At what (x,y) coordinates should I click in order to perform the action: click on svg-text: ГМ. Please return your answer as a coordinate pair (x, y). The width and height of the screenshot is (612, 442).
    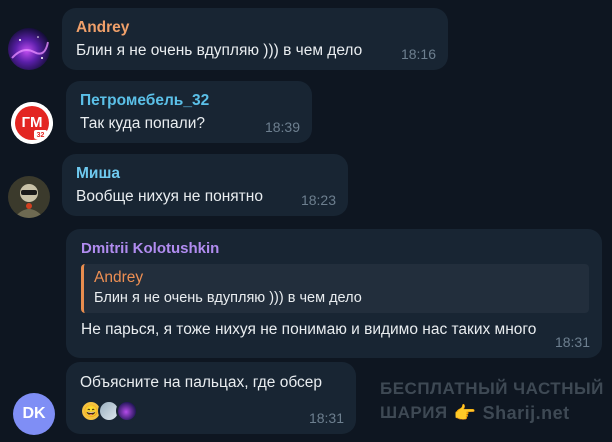
    Looking at the image, I should click on (32, 122).